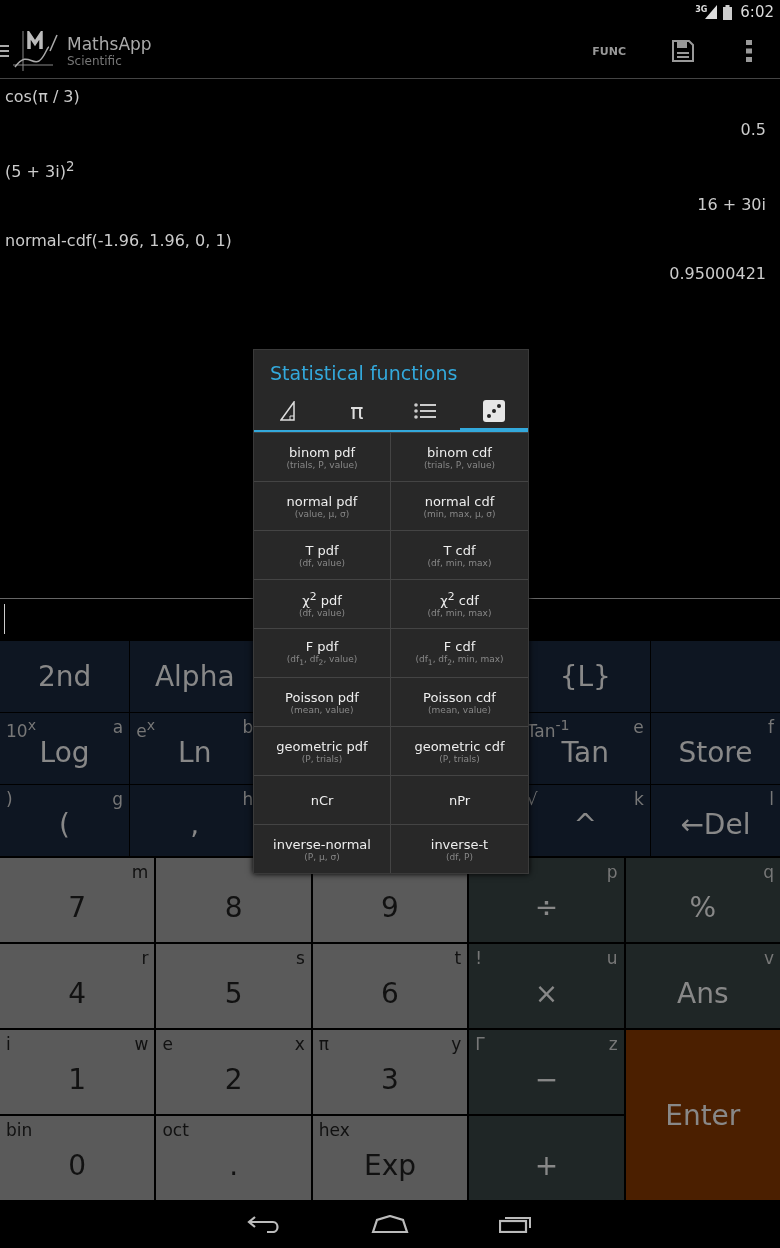  What do you see at coordinates (118, 240) in the screenshot?
I see `history-expression: normal-cdf(-1.96, 1.96, 0, 1)` at bounding box center [118, 240].